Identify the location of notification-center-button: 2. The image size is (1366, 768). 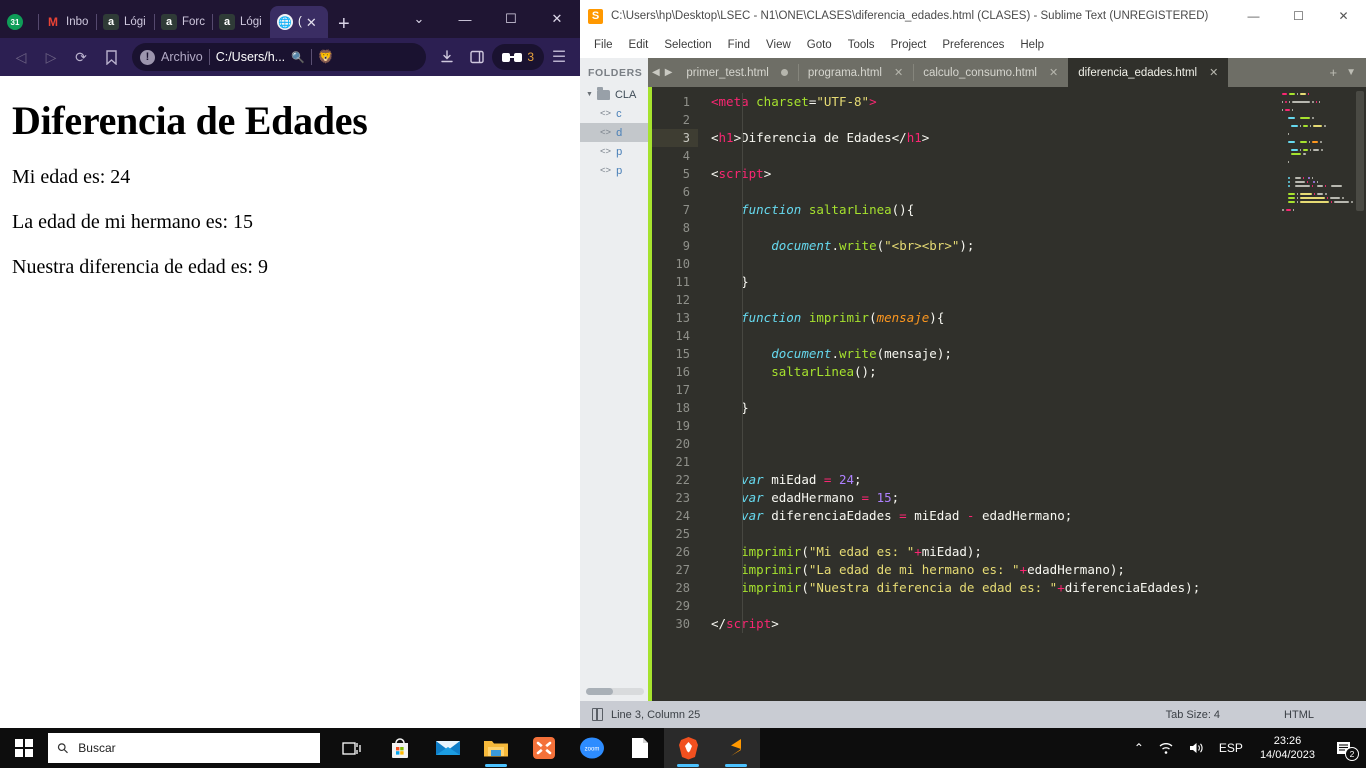
(1343, 748).